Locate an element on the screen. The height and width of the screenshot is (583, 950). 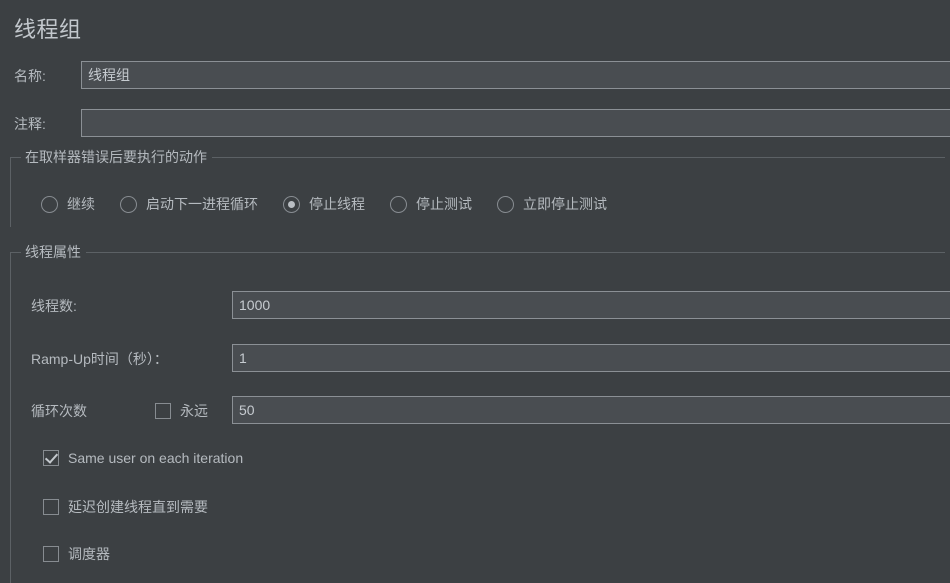
radio-continue-mark is located at coordinates (49, 204).